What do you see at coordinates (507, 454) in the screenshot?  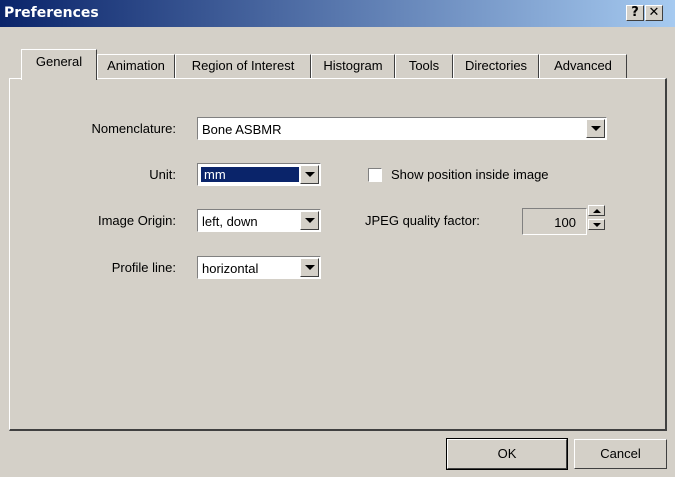 I see `ok-button: OK` at bounding box center [507, 454].